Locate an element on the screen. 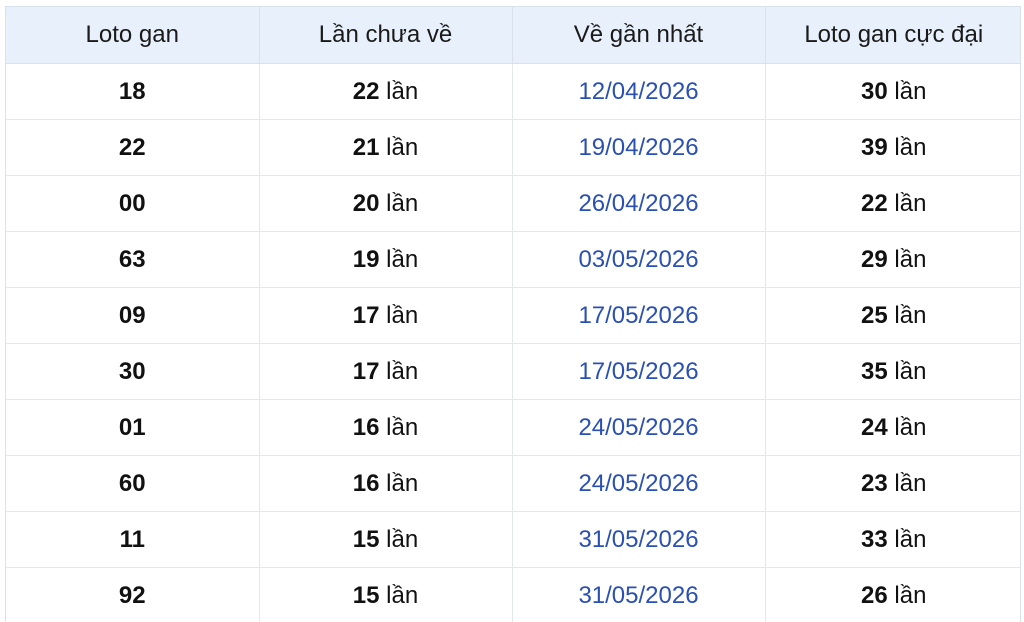 The height and width of the screenshot is (622, 1024). loto-number-cell: 11 is located at coordinates (133, 539).